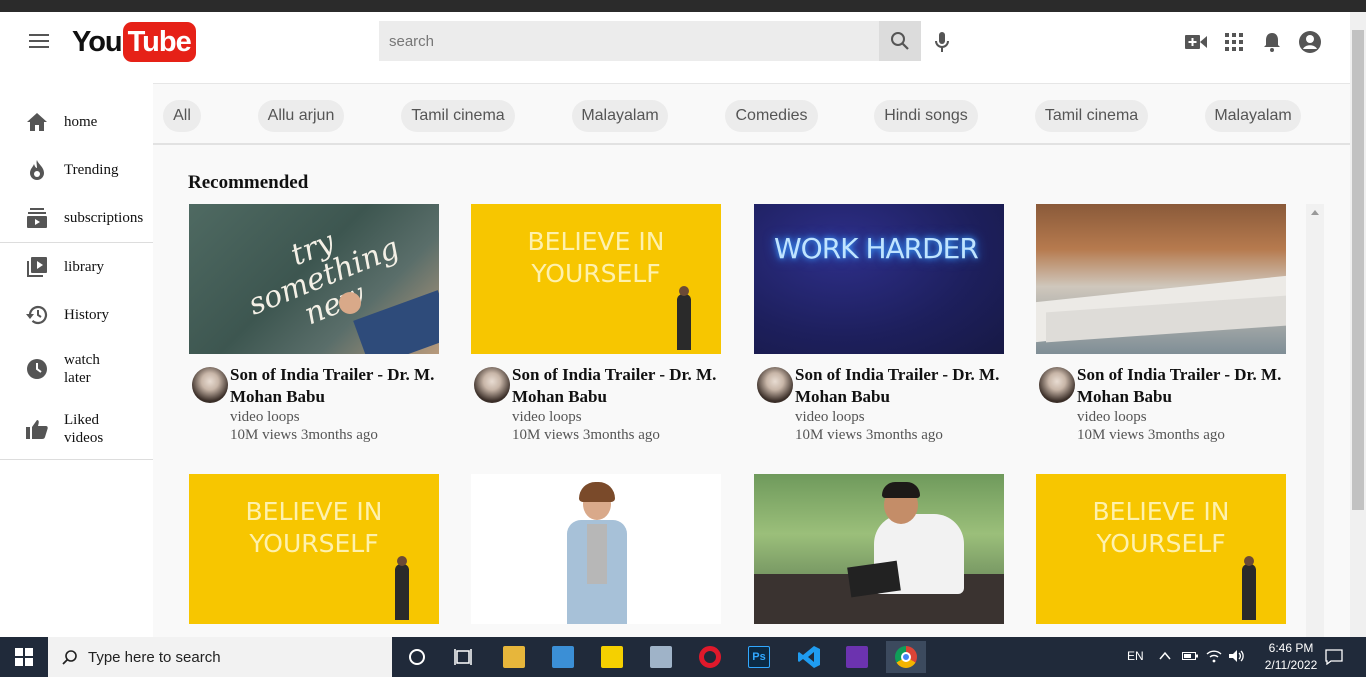 This screenshot has width=1366, height=677. Describe the element at coordinates (1358, 270) in the screenshot. I see `page-scrollbar-thumb` at that location.